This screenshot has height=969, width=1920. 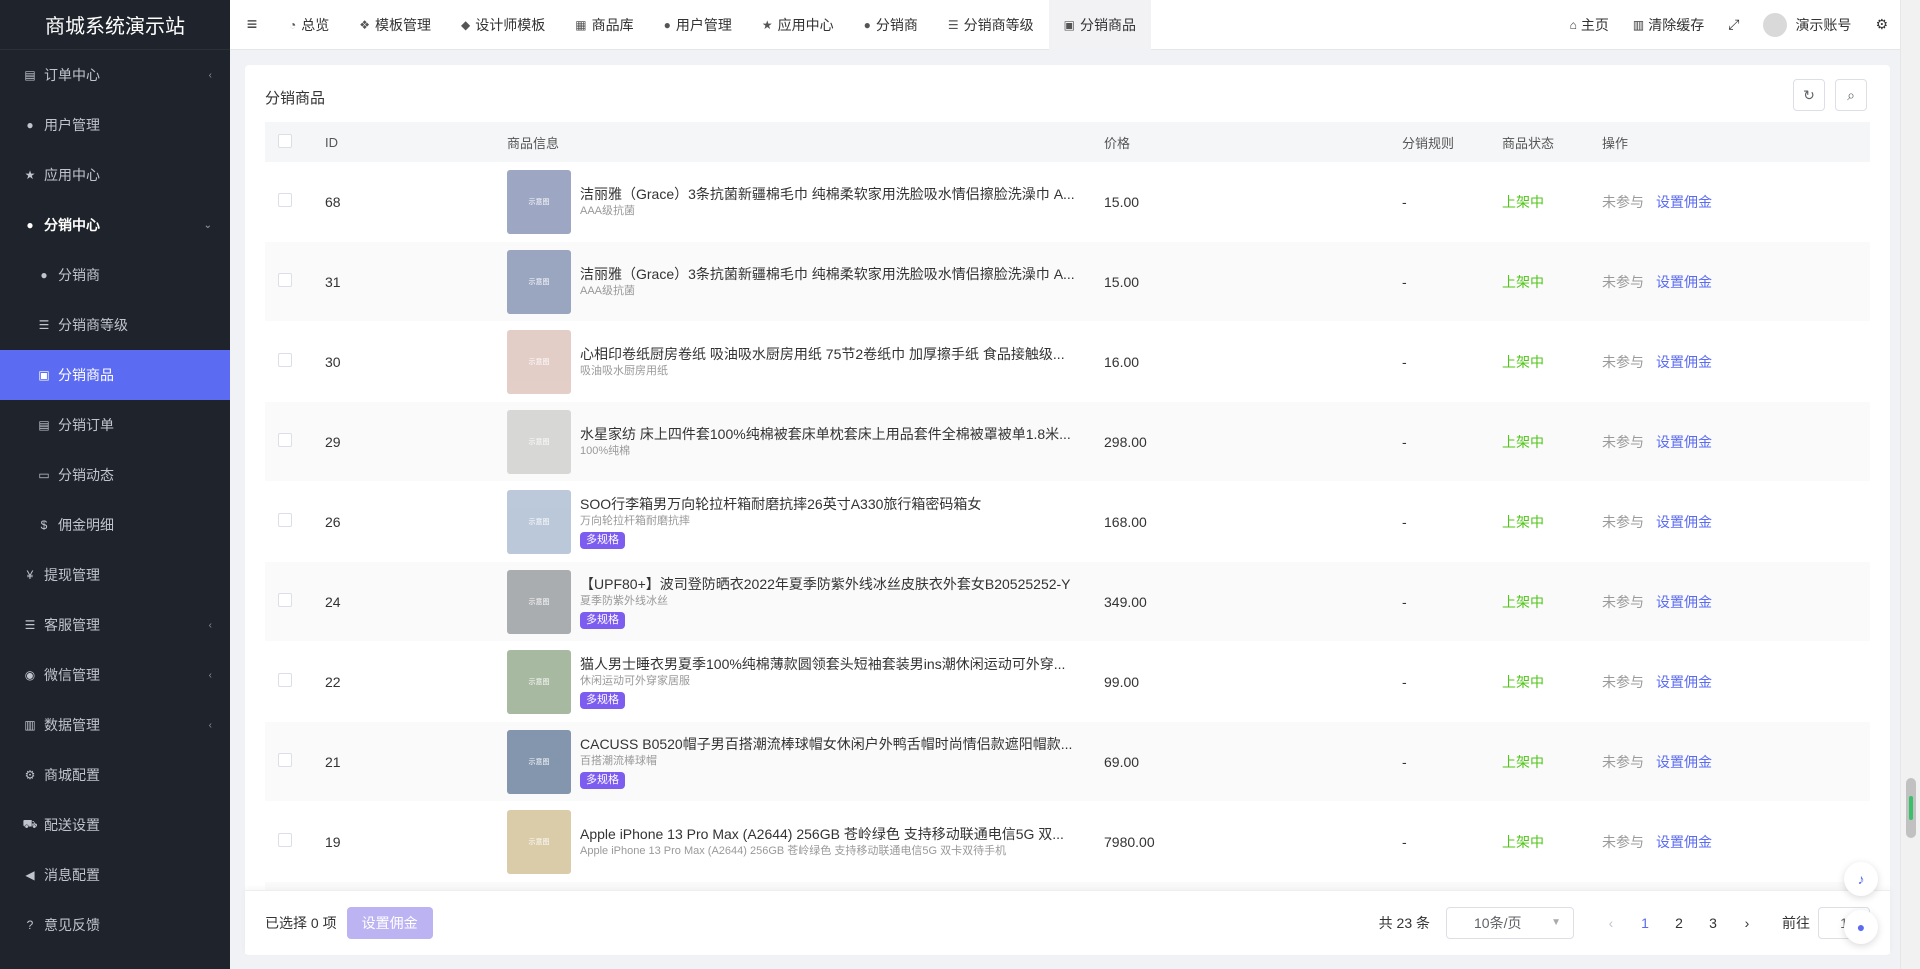 What do you see at coordinates (1911, 808) in the screenshot?
I see `scrollbar-thumb` at bounding box center [1911, 808].